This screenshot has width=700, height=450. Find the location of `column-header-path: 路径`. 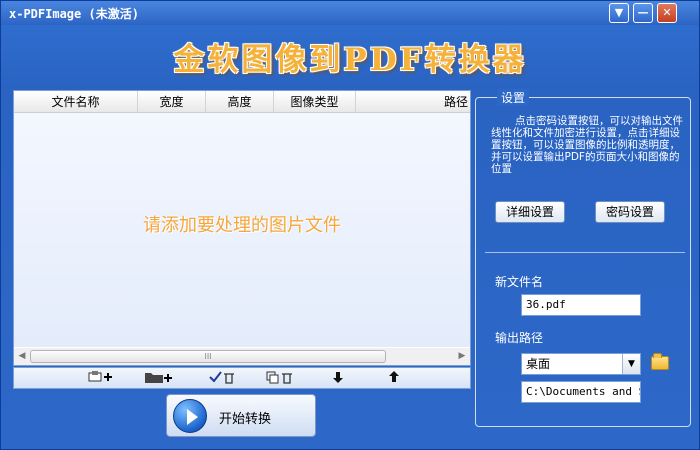

column-header-path: 路径 is located at coordinates (413, 102).